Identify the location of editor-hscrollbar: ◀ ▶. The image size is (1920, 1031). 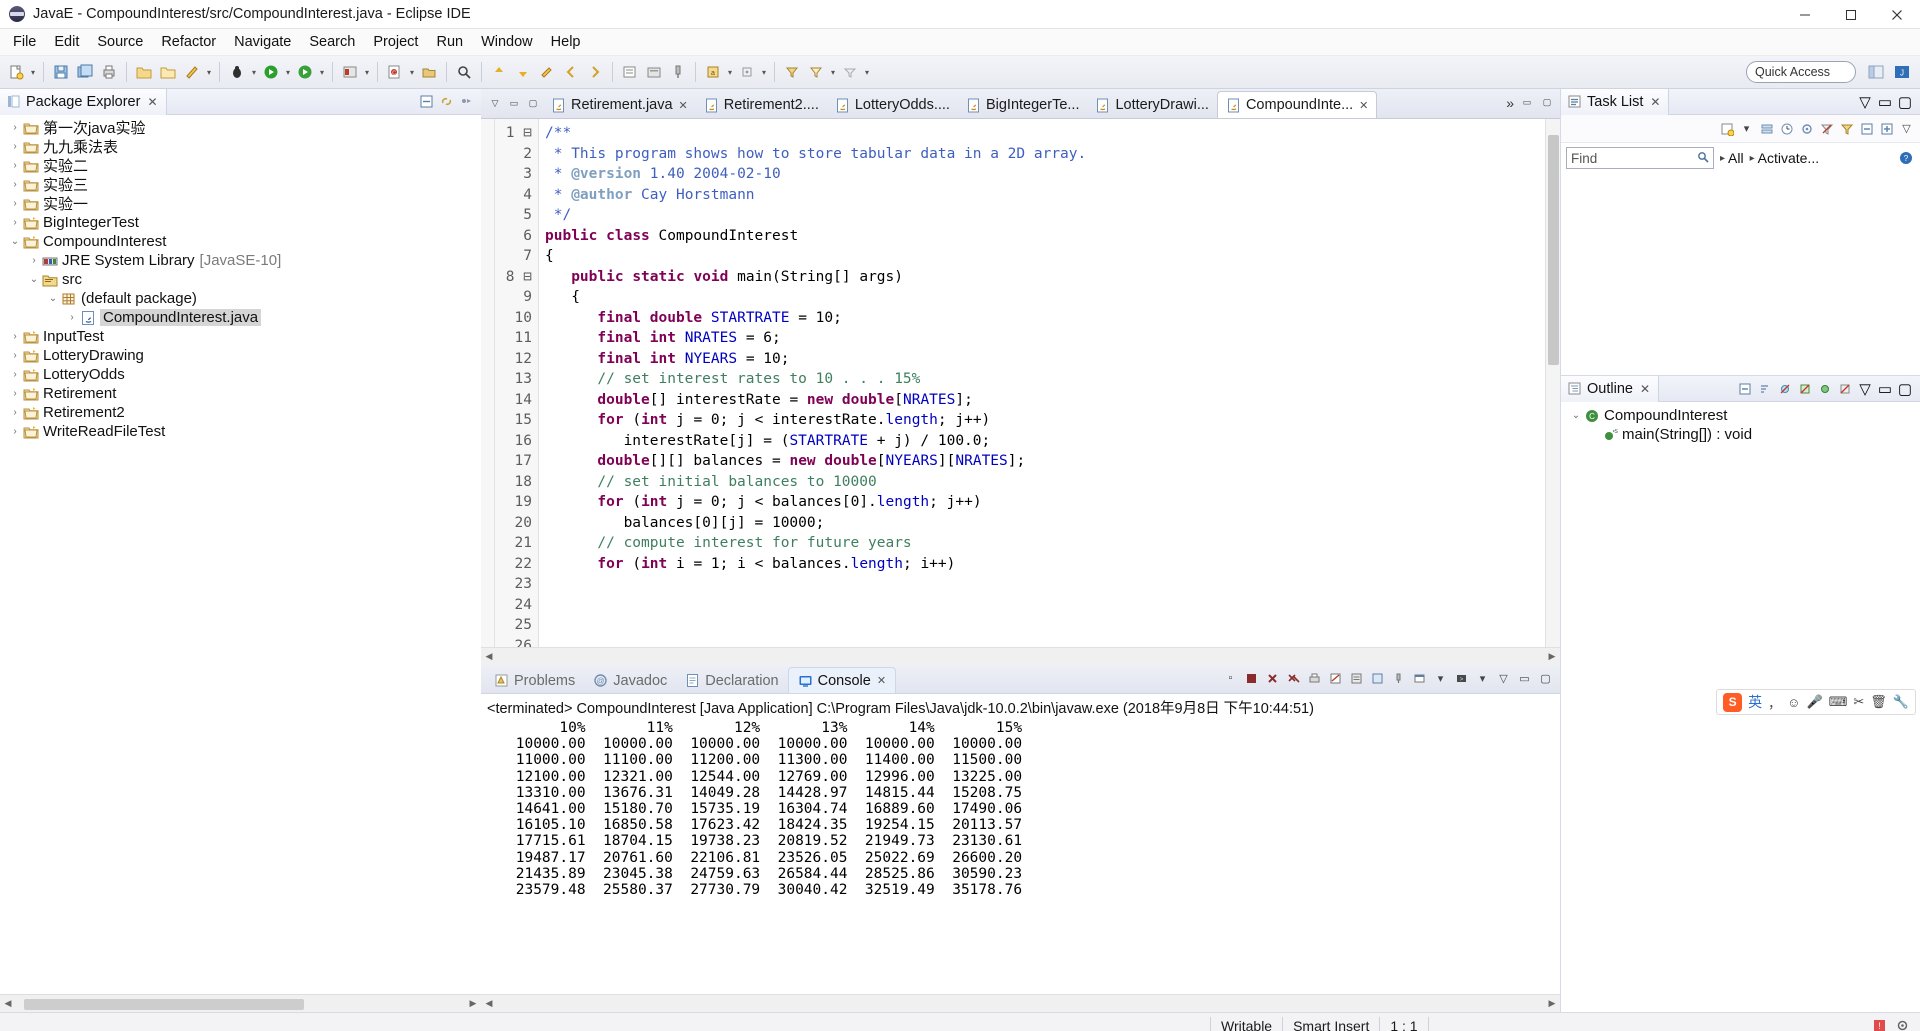
(1020, 656).